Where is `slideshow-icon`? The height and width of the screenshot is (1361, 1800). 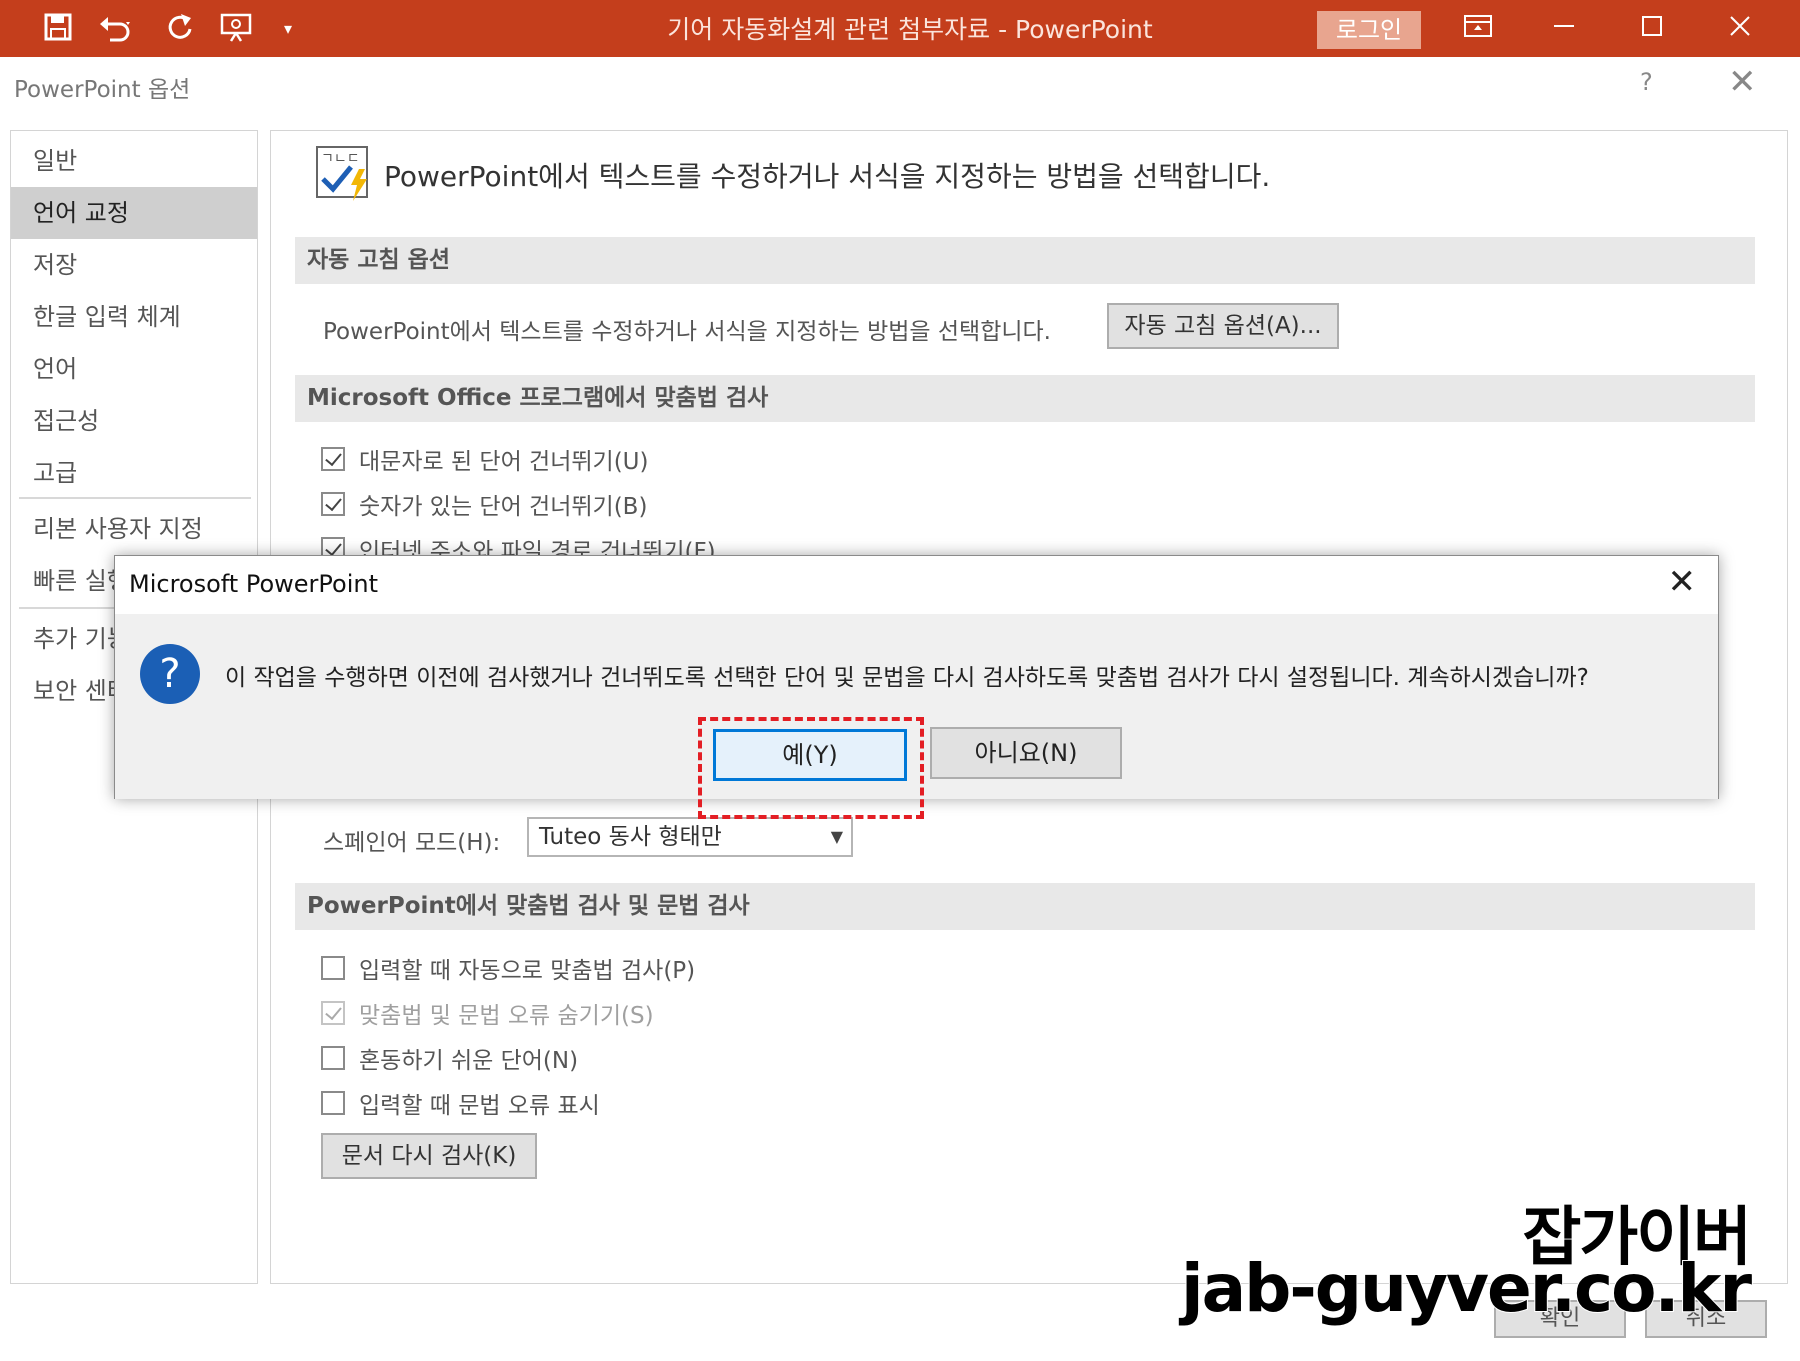 slideshow-icon is located at coordinates (236, 29).